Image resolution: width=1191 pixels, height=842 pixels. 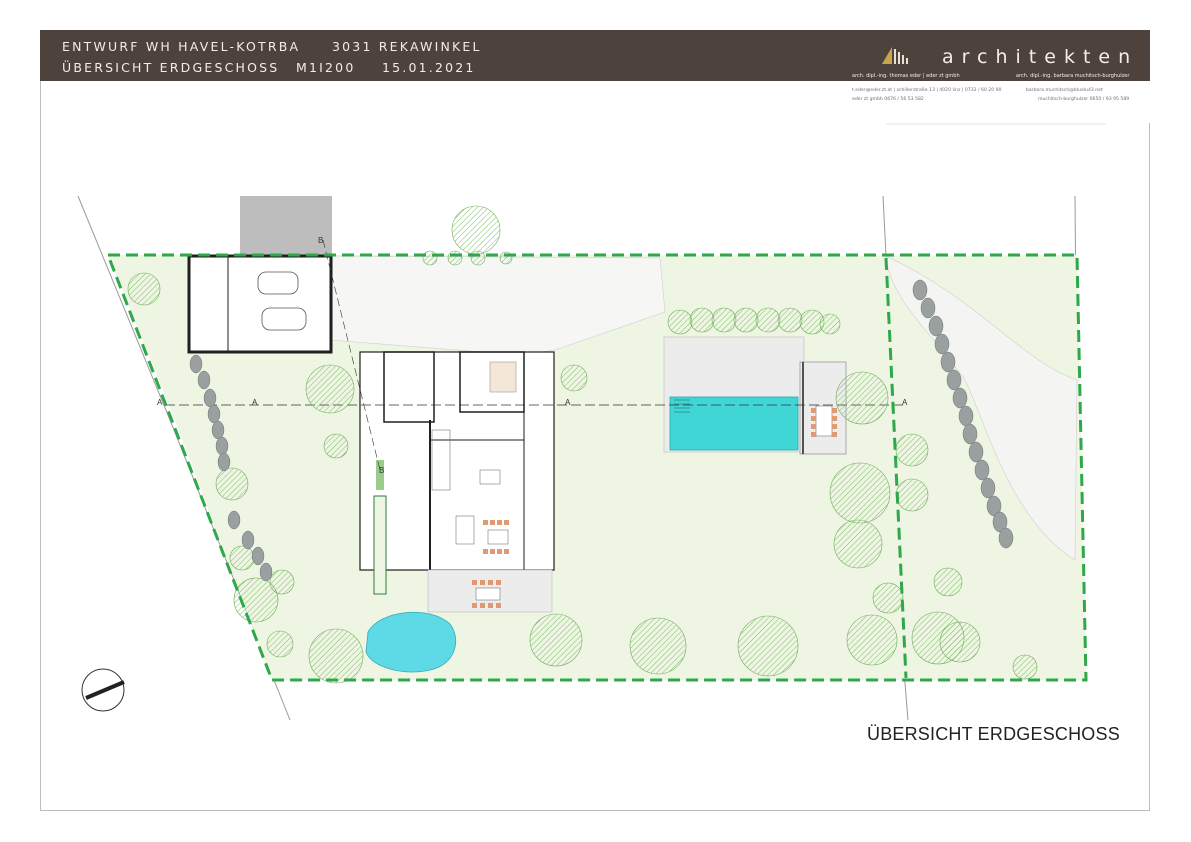 What do you see at coordinates (568, 402) in the screenshot?
I see `section-marker-a-3: A` at bounding box center [568, 402].